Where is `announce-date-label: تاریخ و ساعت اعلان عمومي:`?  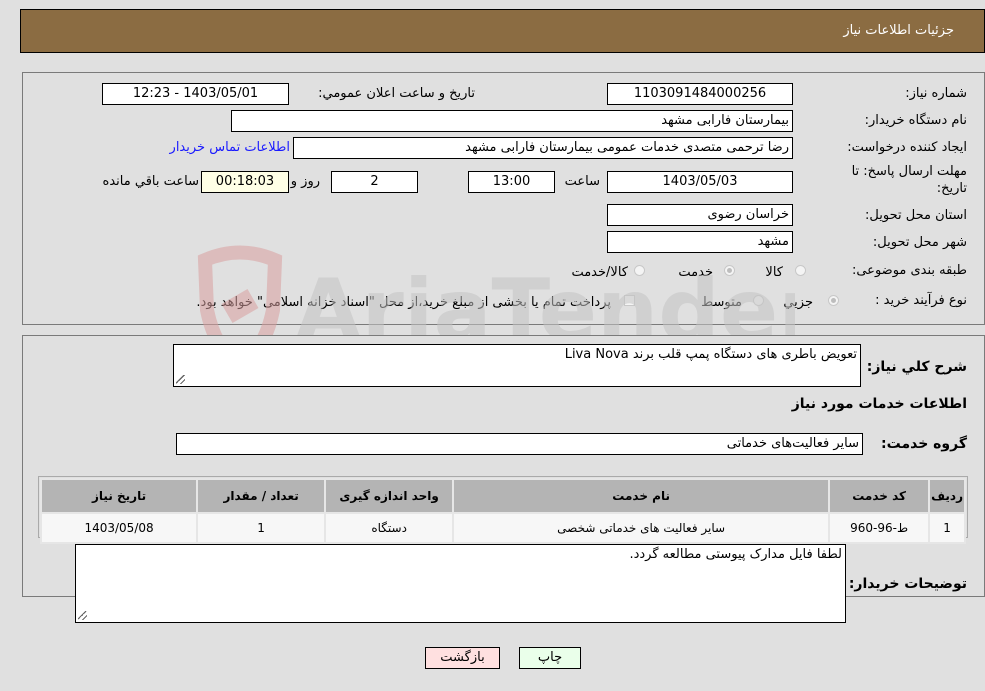
announce-date-label: تاریخ و ساعت اعلان عمومي: is located at coordinates (396, 93).